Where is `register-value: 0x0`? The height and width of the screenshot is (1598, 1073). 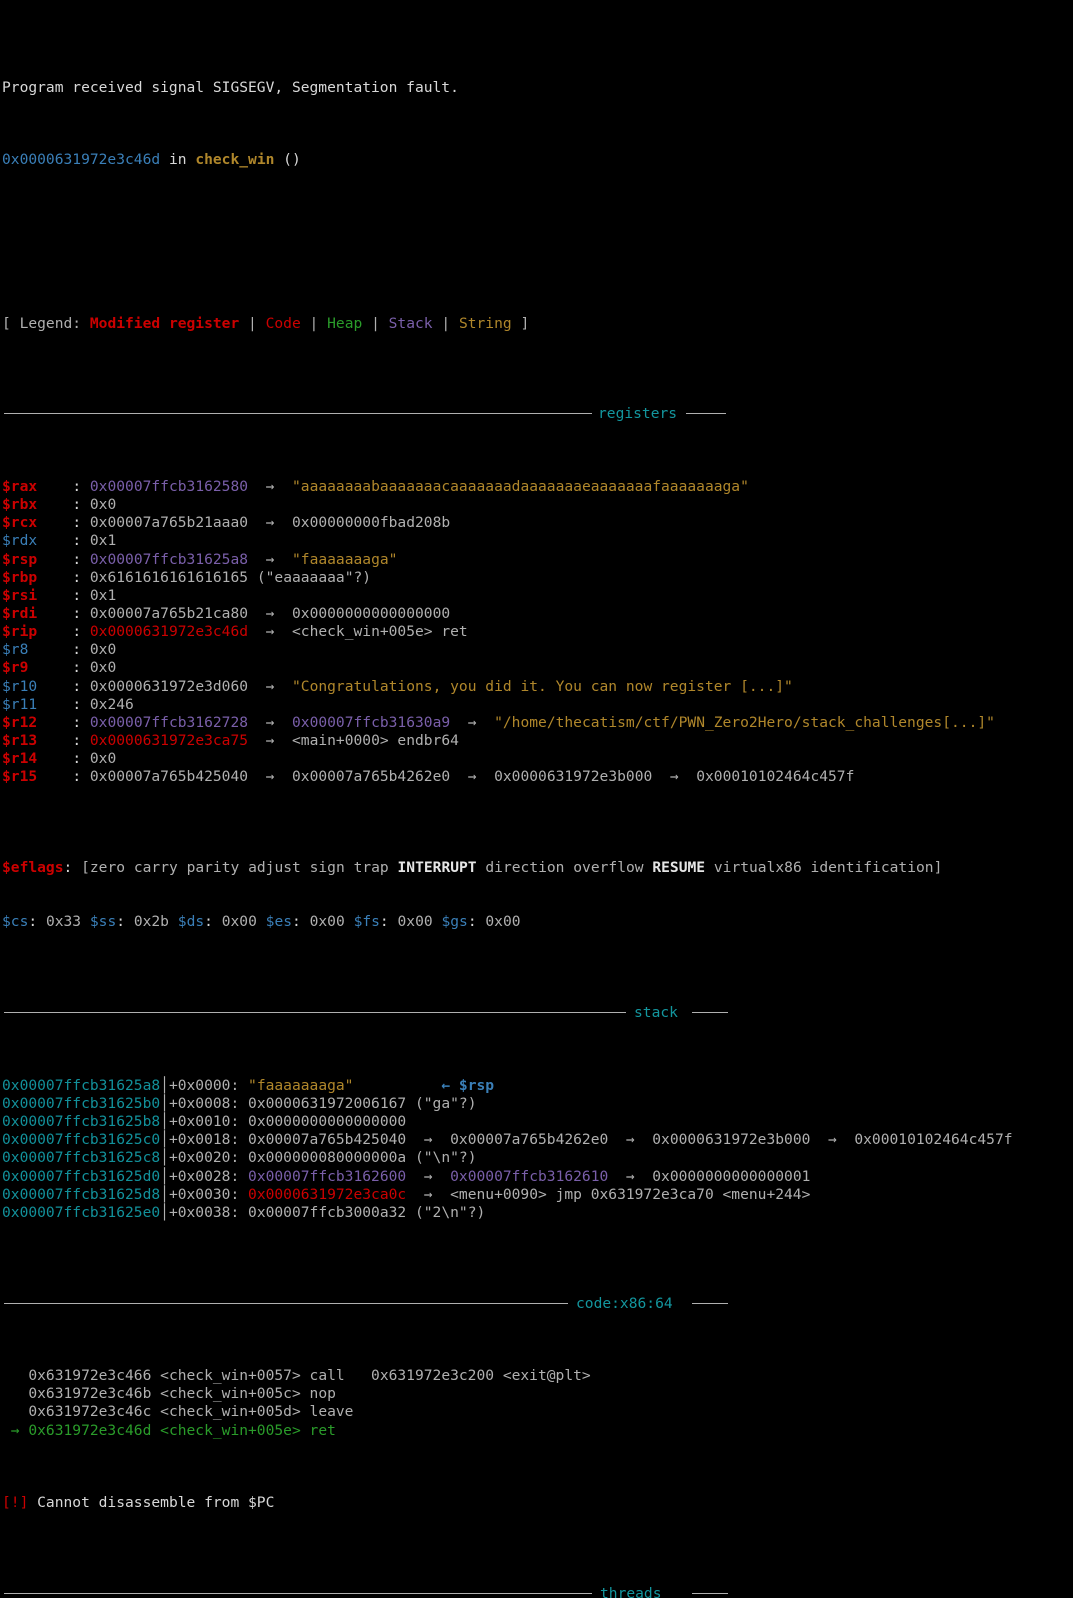 register-value: 0x0 is located at coordinates (103, 668).